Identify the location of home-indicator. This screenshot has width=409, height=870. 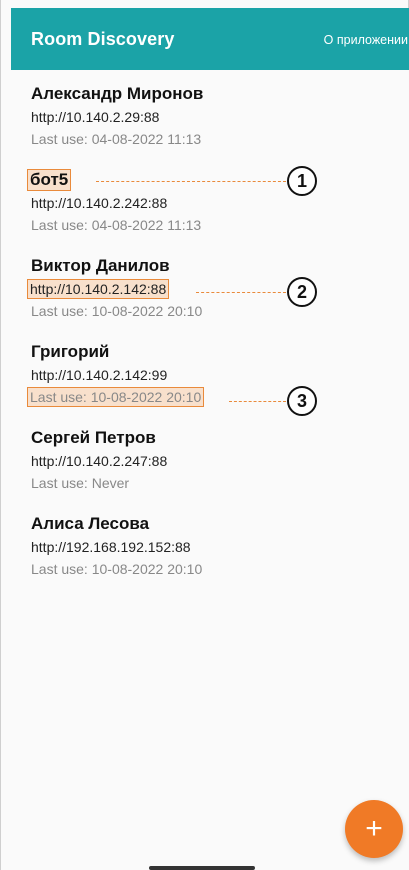
(202, 868).